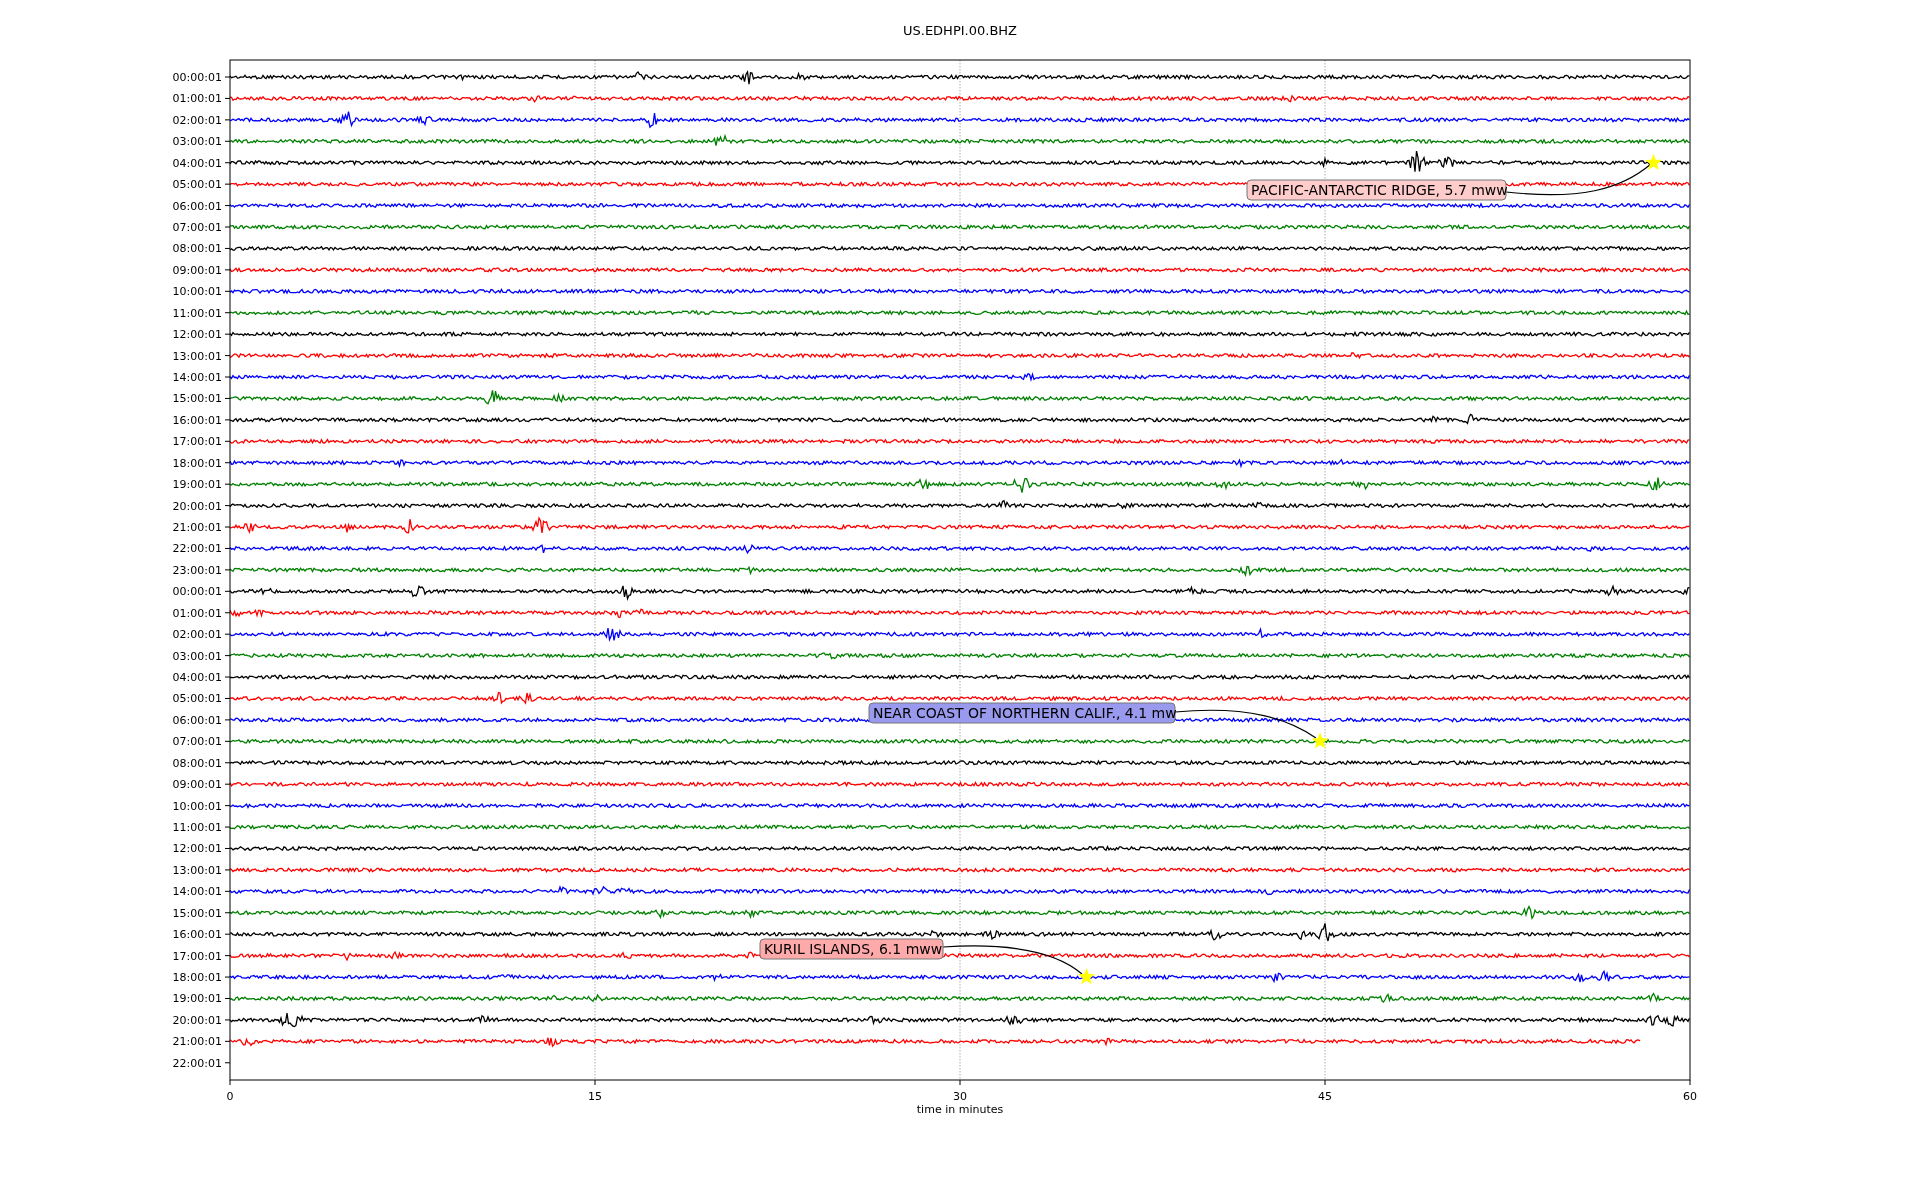 The width and height of the screenshot is (1920, 1200). I want to click on event-label: KURIL ISLANDS, 6.1 mww, so click(851, 949).